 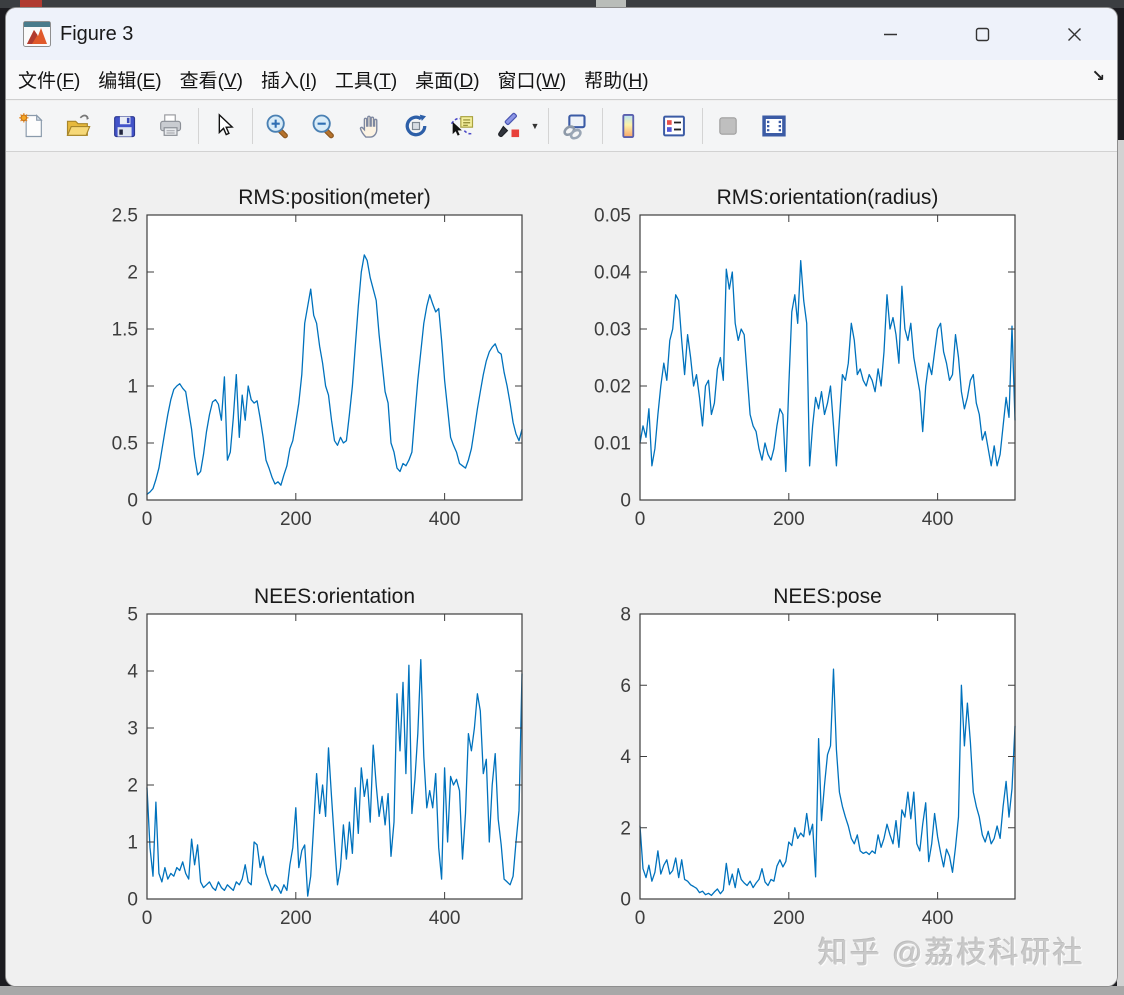 I want to click on menu-overflow-arrow-icon: ↘, so click(x=1098, y=76).